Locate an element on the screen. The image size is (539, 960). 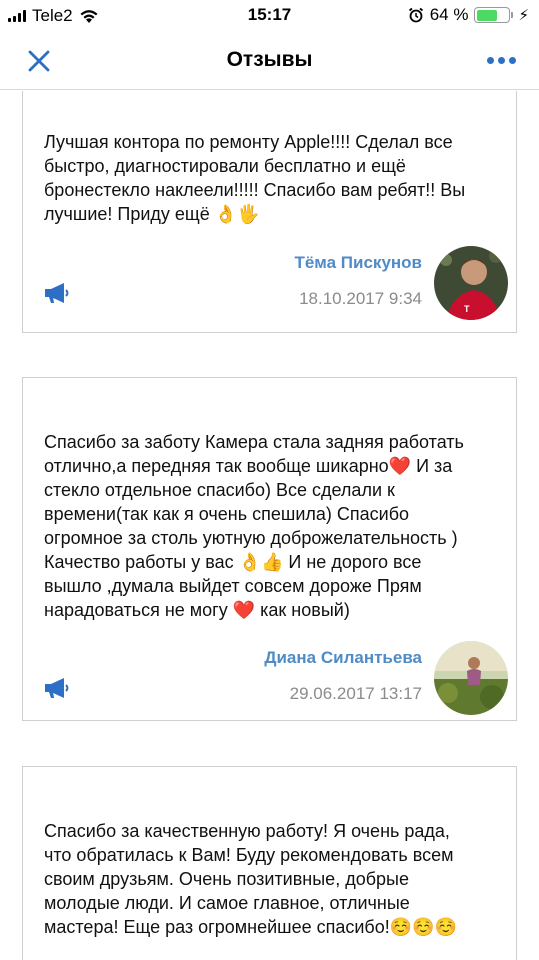
svg-text: T is located at coordinates (467, 309).